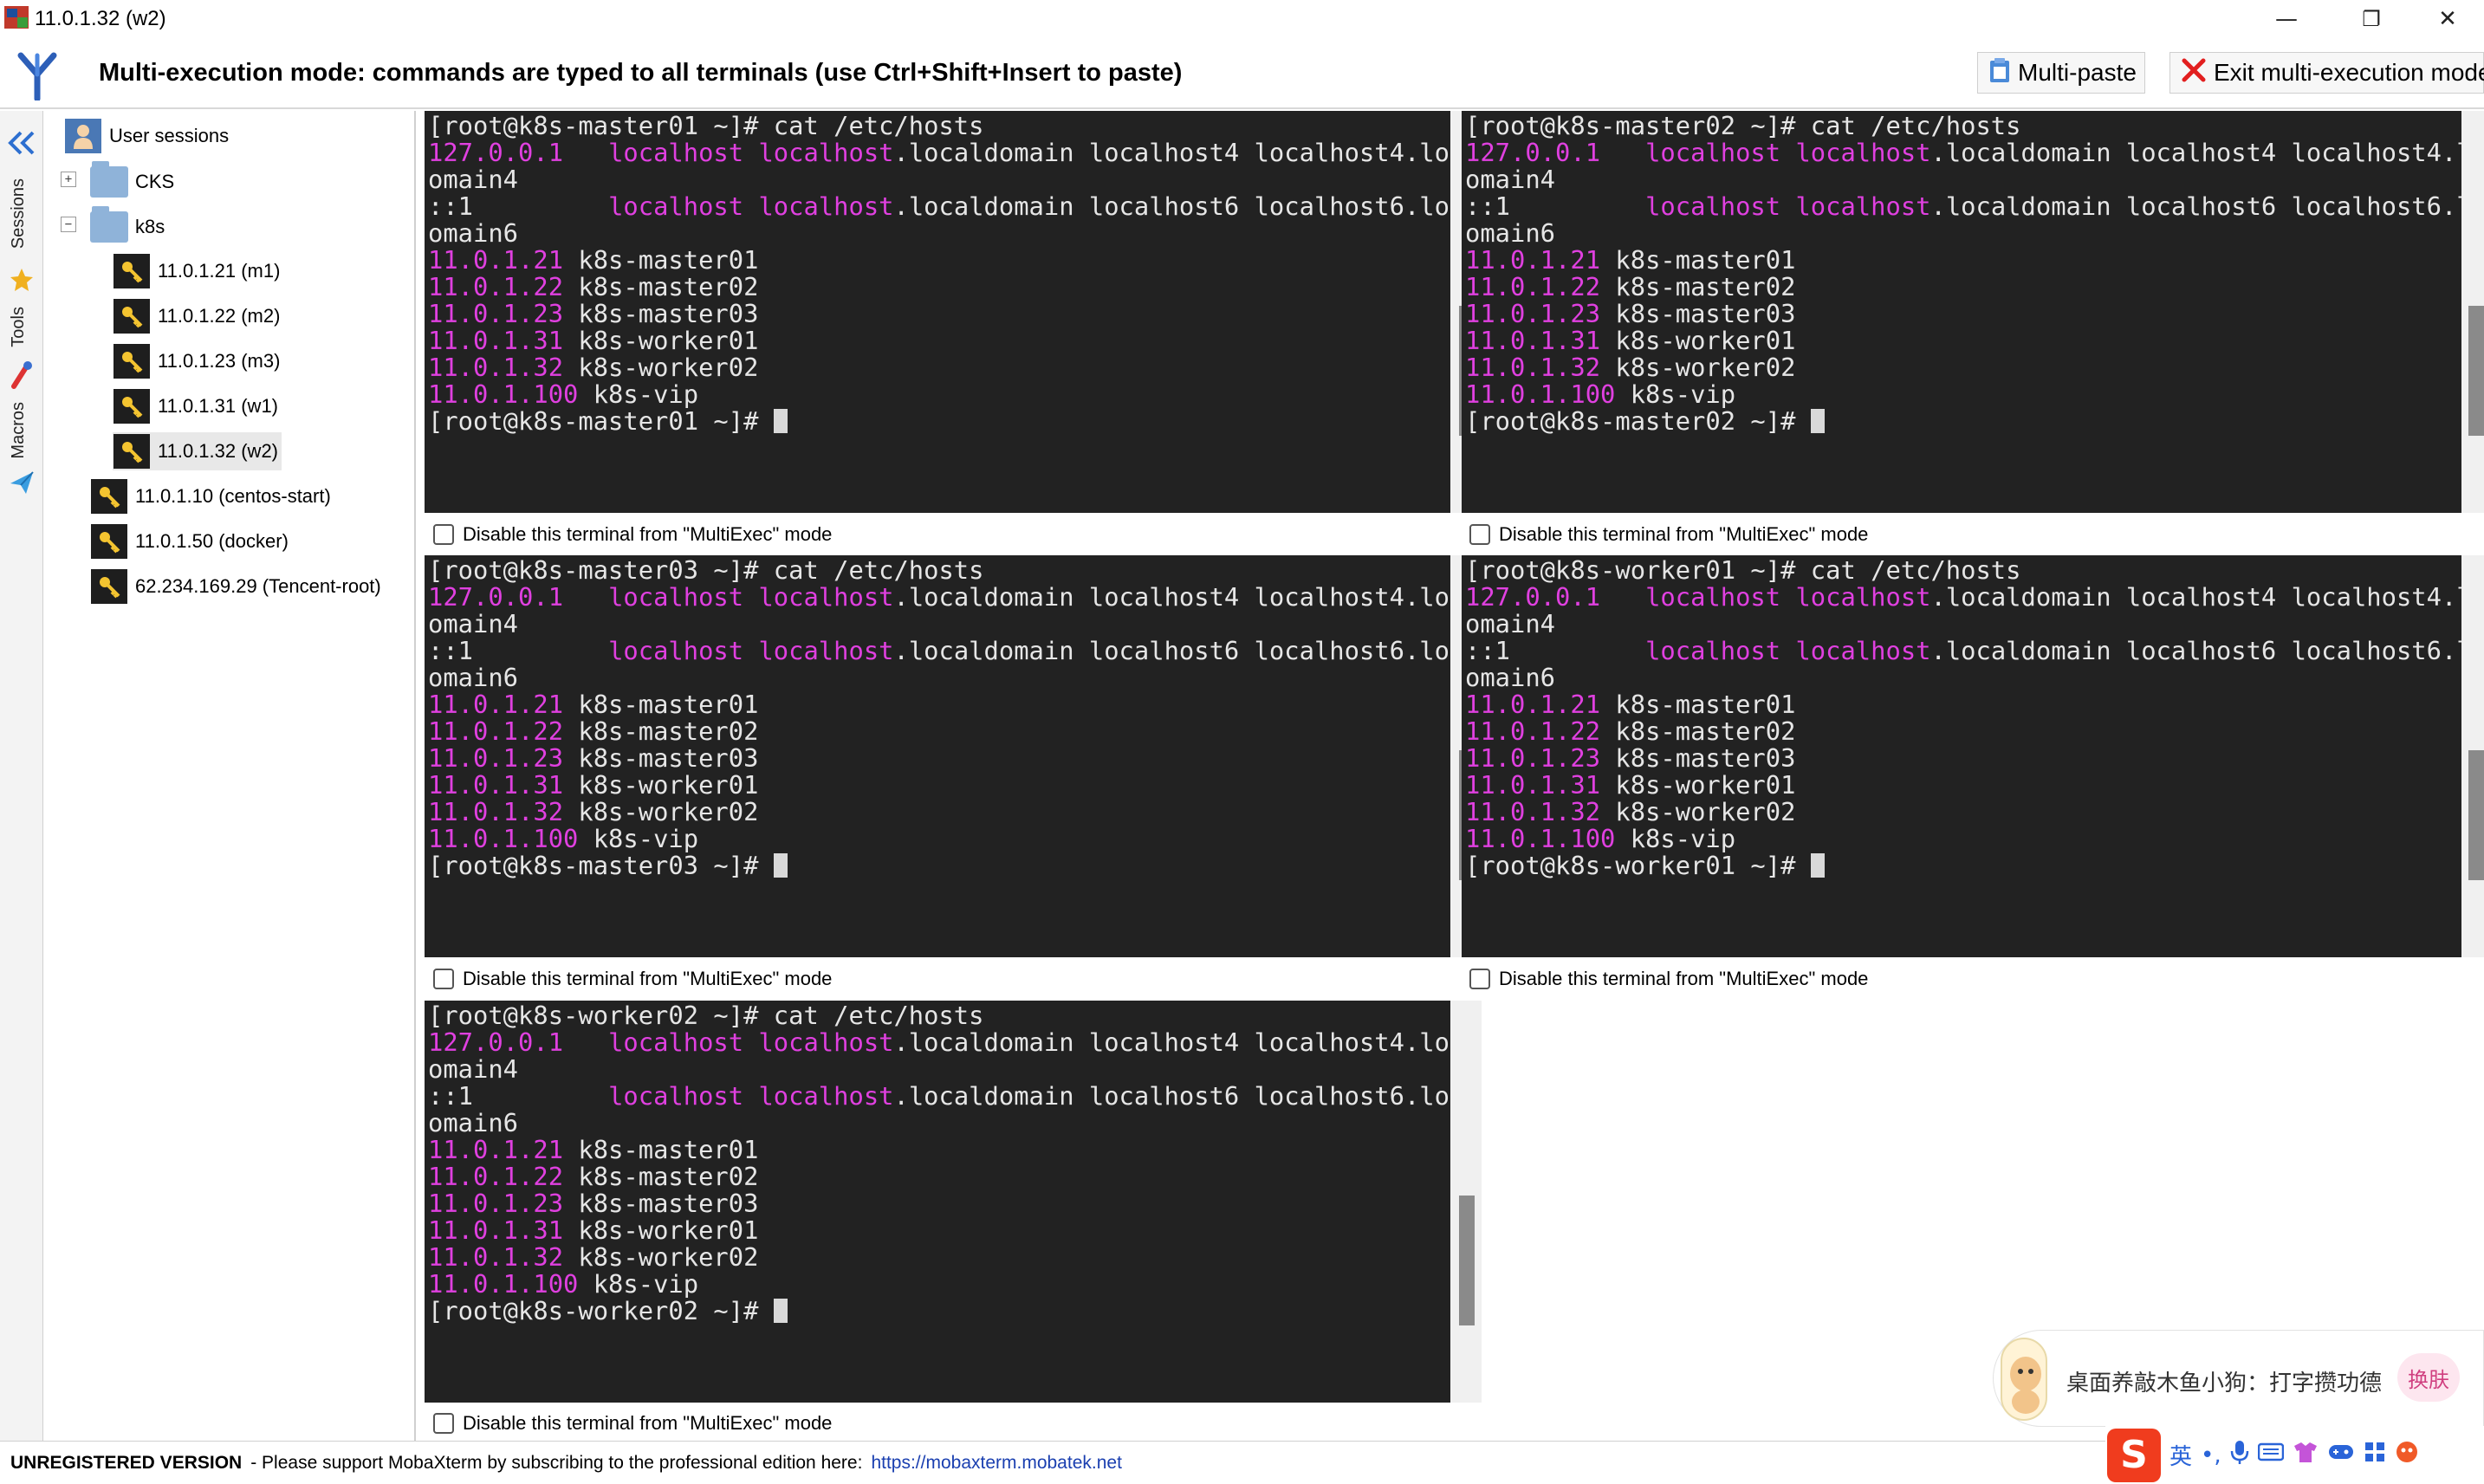  What do you see at coordinates (1541, 394) in the screenshot?
I see `host-ip: 11.0.1.100` at bounding box center [1541, 394].